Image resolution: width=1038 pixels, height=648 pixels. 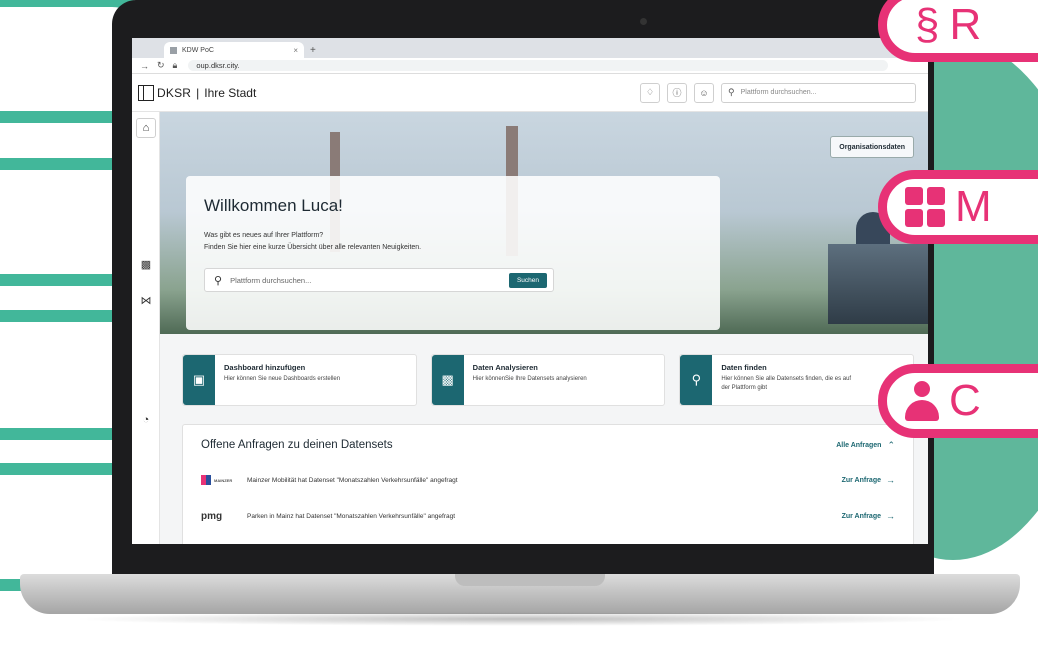 I want to click on chevron-up-icon: ⌃, so click(x=891, y=445).